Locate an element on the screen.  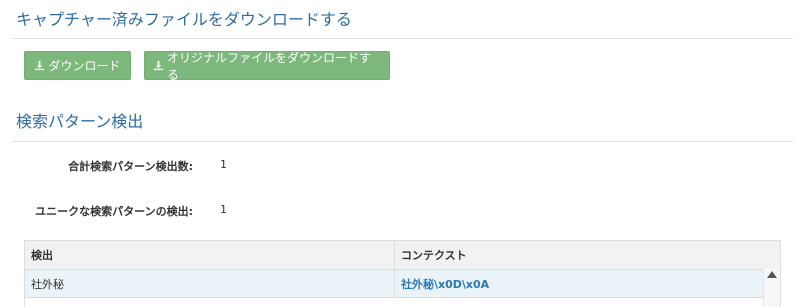
captured-files-title: キャプチャー済みファイルをダウンロードする is located at coordinates (184, 19).